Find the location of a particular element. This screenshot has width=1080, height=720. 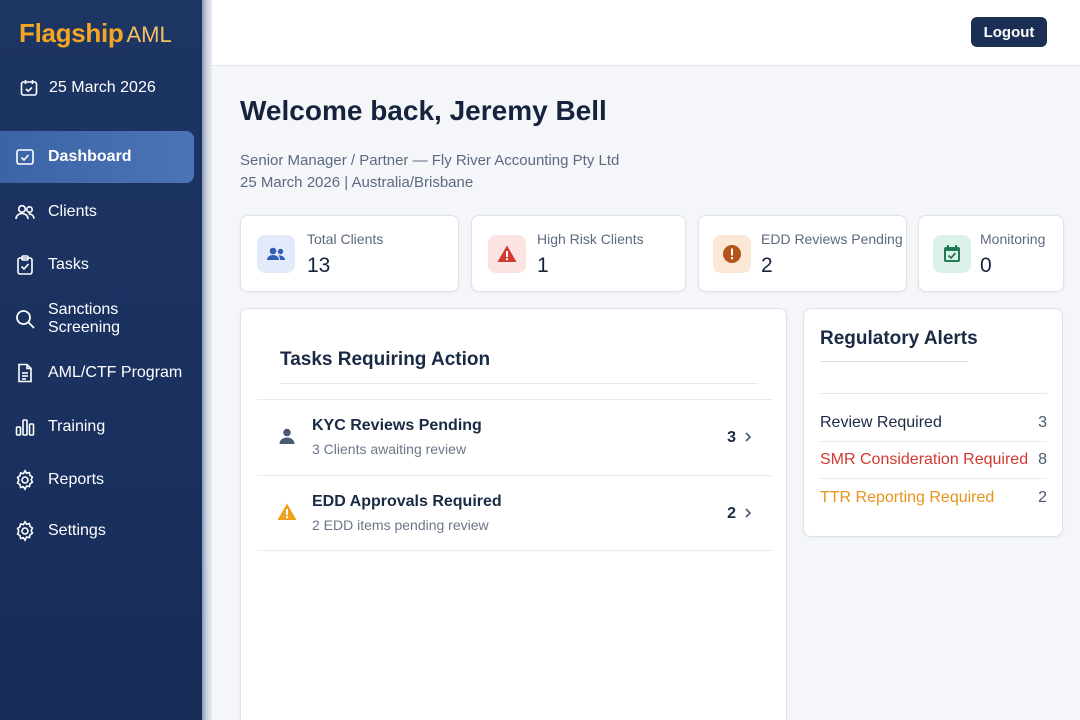

document-icon is located at coordinates (25, 373).